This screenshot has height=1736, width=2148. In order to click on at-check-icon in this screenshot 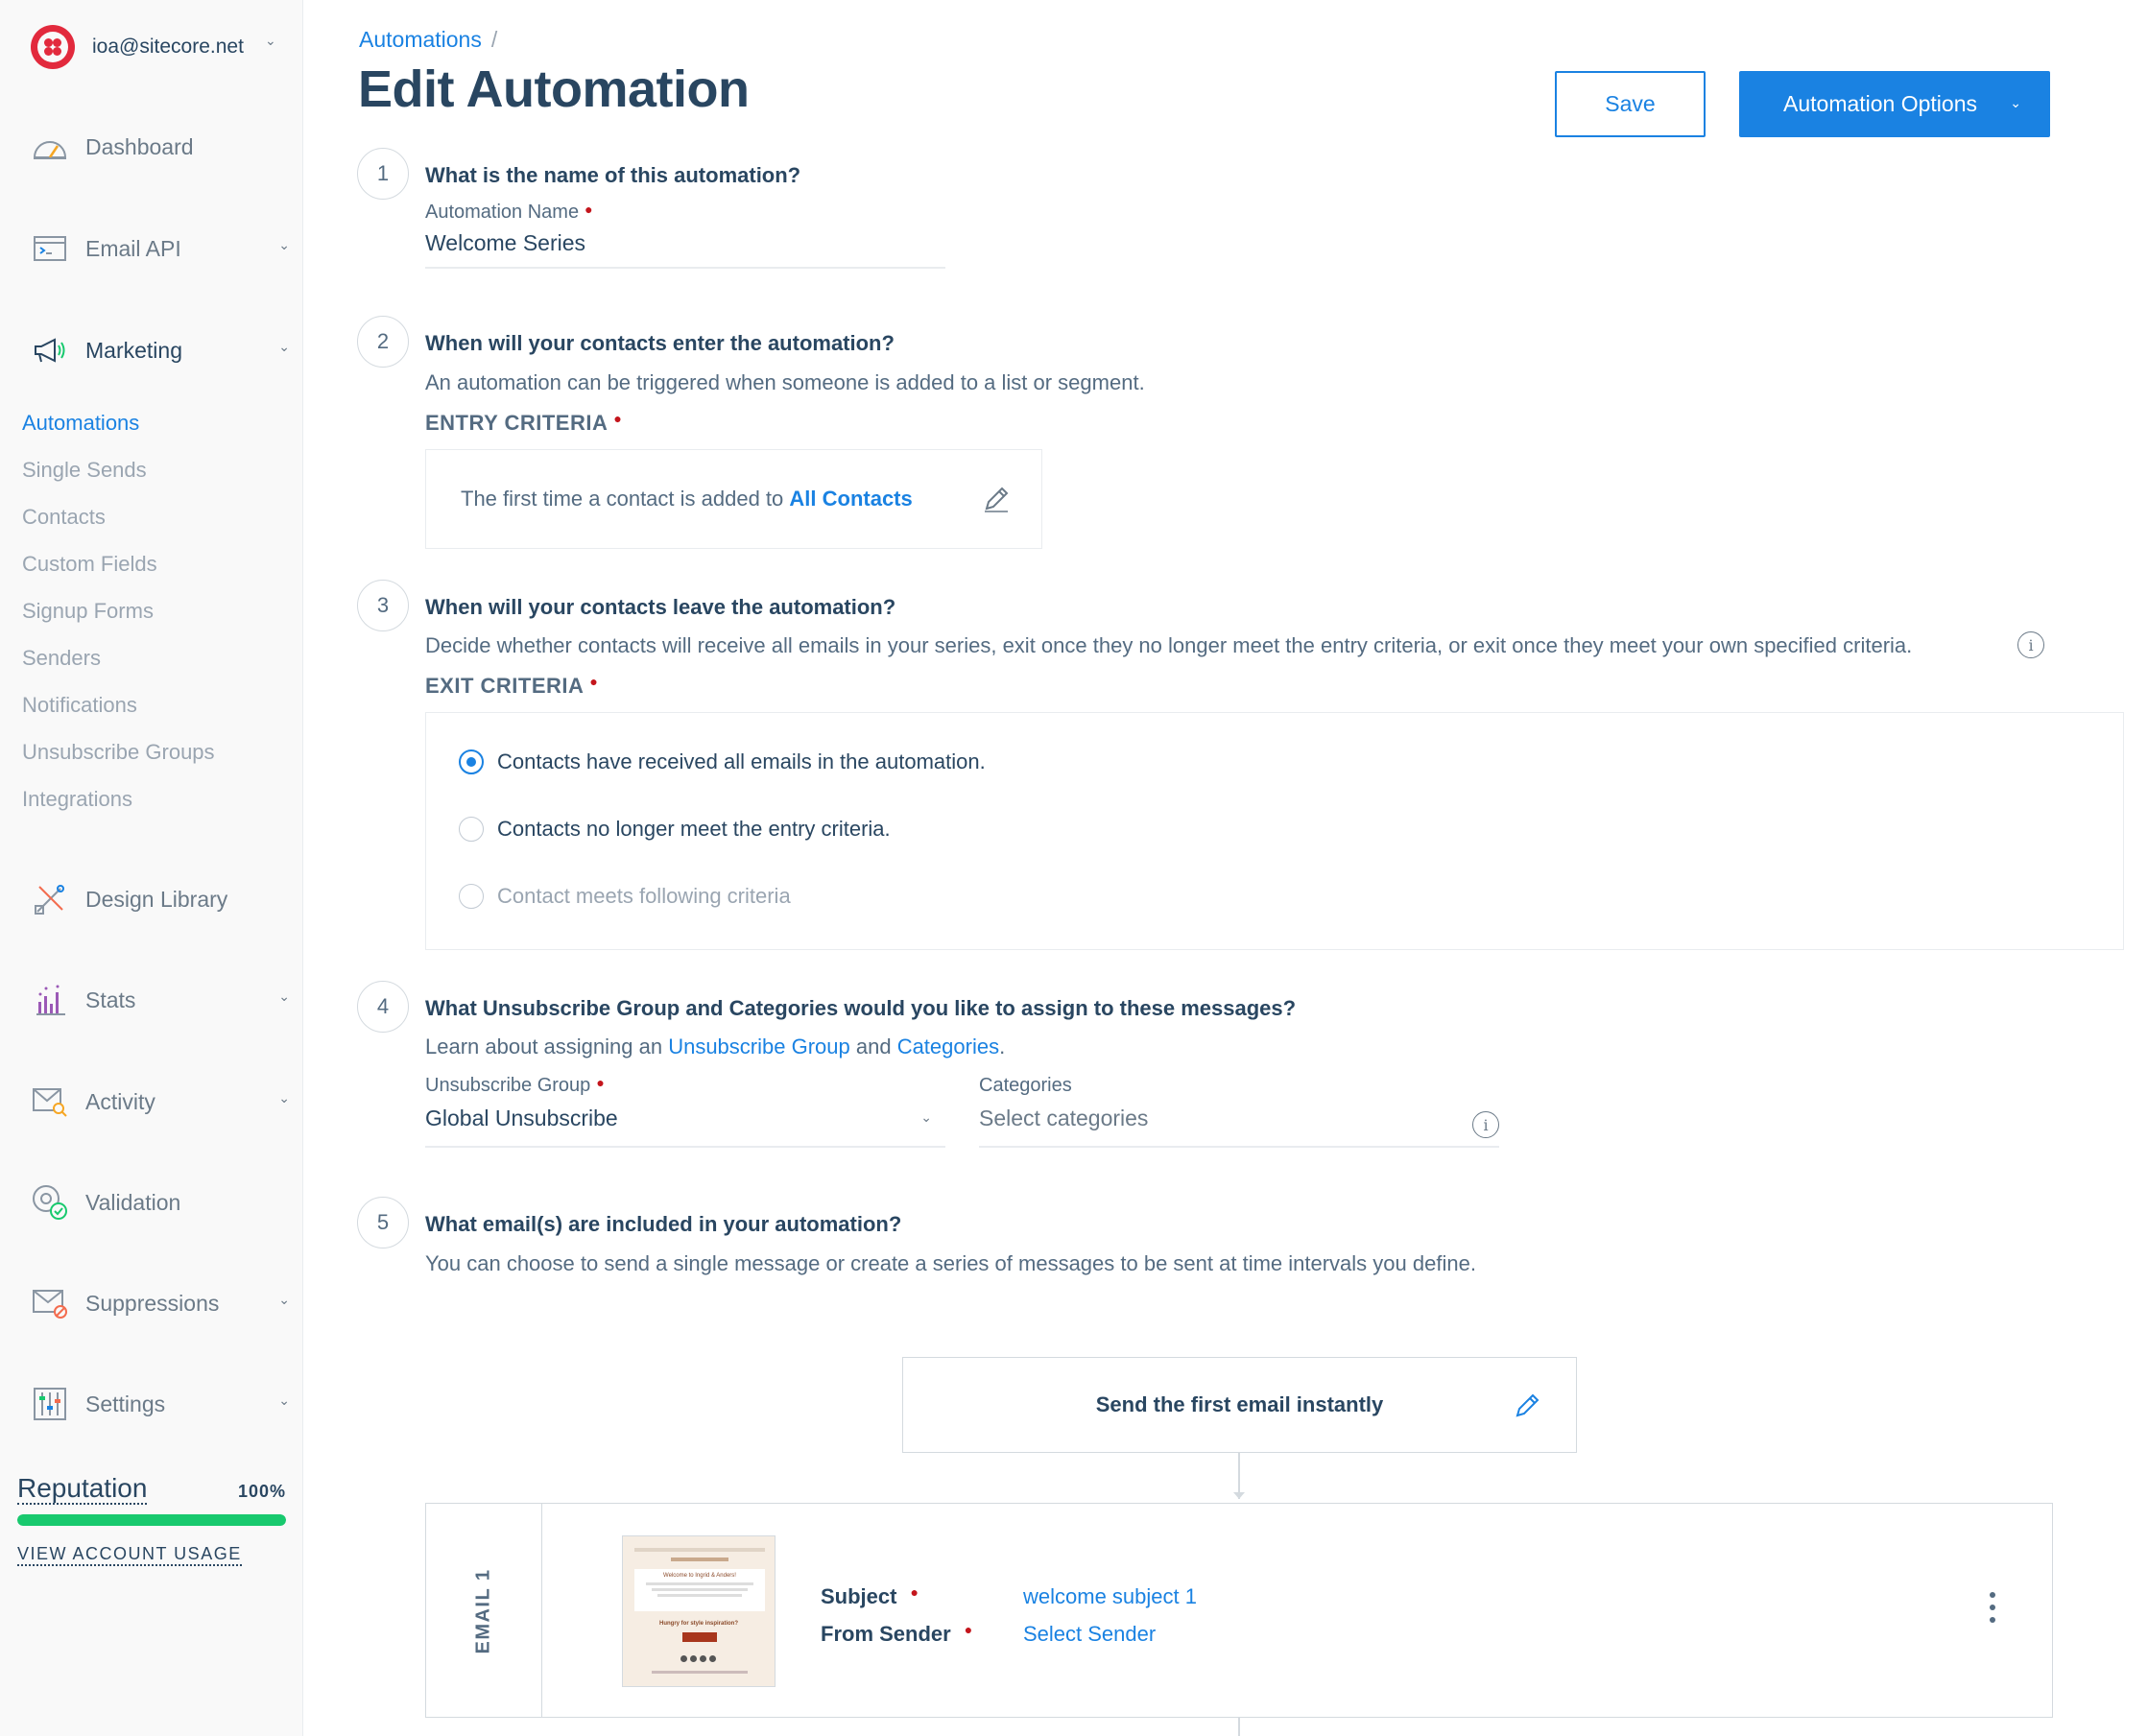, I will do `click(50, 1202)`.